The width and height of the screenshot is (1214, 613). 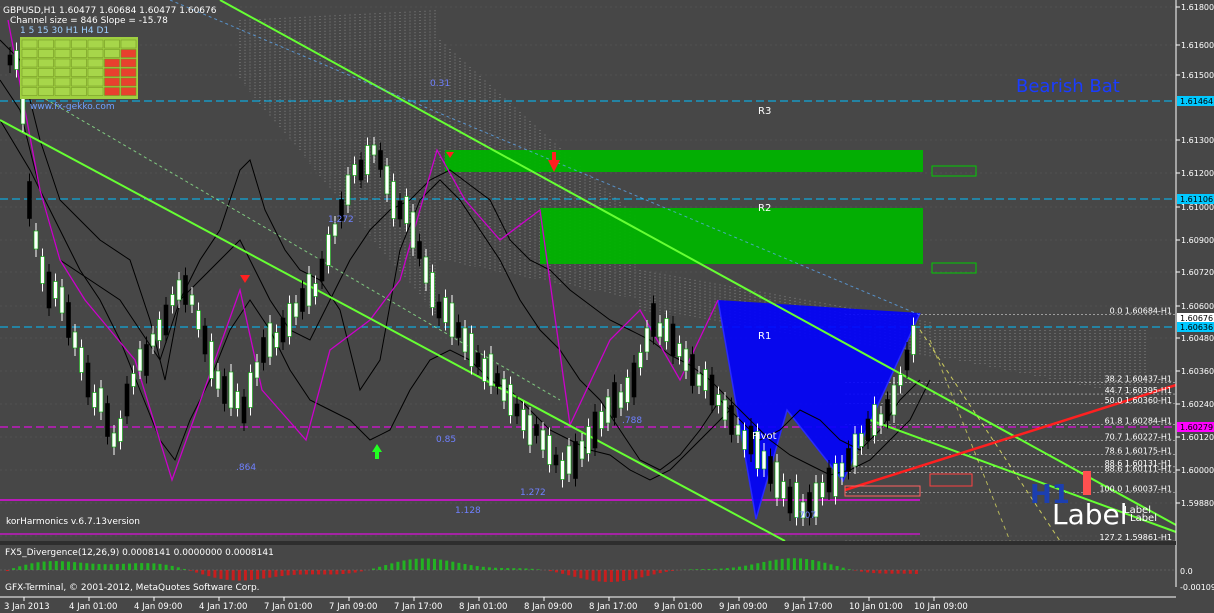 What do you see at coordinates (1090, 514) in the screenshot?
I see `big-label-text: Label` at bounding box center [1090, 514].